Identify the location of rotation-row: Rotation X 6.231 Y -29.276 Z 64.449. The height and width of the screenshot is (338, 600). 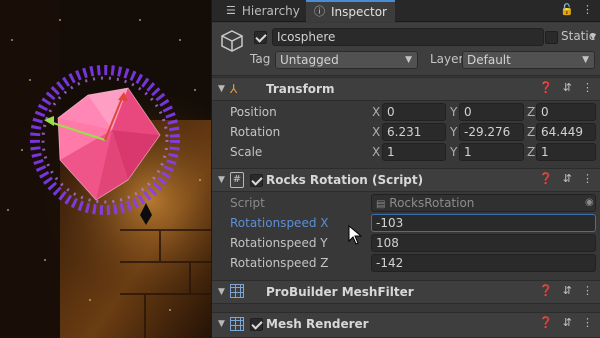
(406, 132).